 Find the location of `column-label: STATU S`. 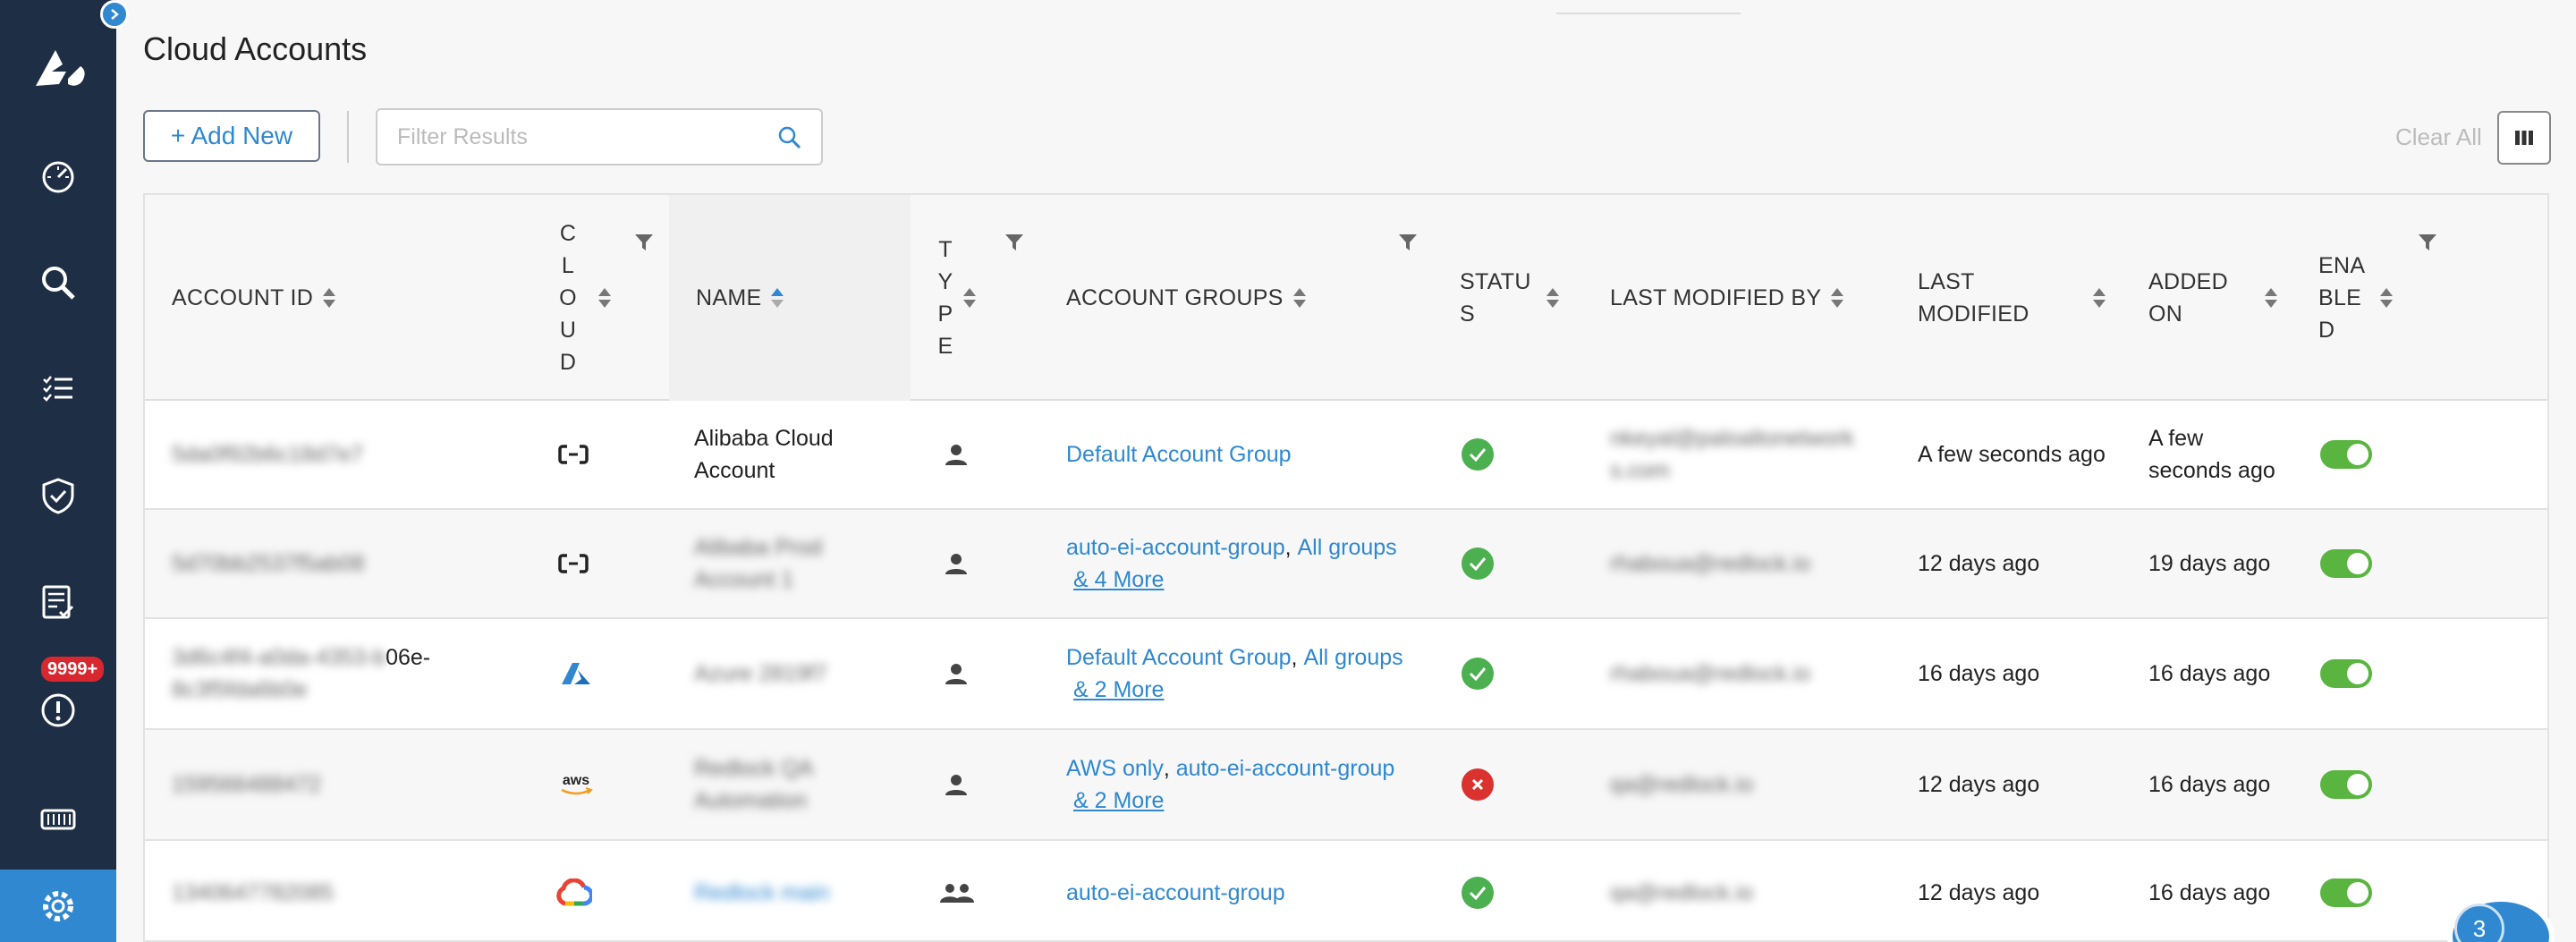

column-label: STATU S is located at coordinates (1495, 298).